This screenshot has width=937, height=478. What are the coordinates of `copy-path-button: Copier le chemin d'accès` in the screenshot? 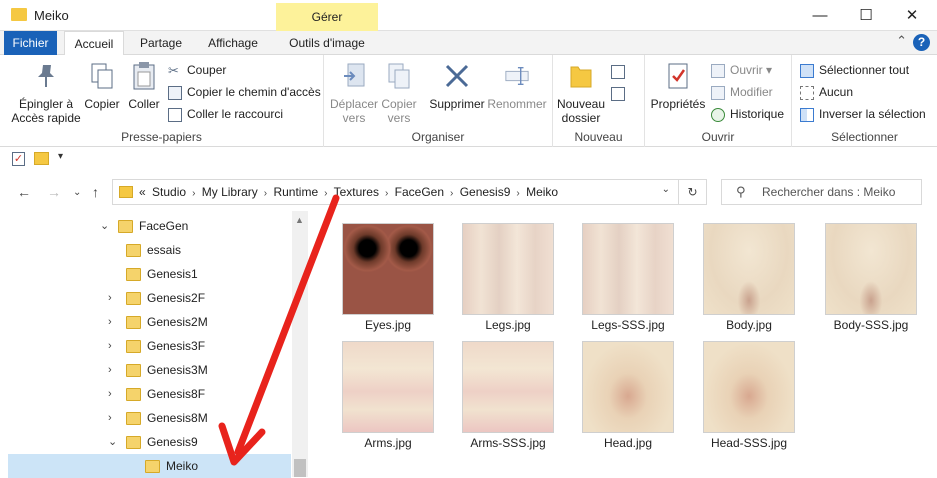 It's located at (244, 92).